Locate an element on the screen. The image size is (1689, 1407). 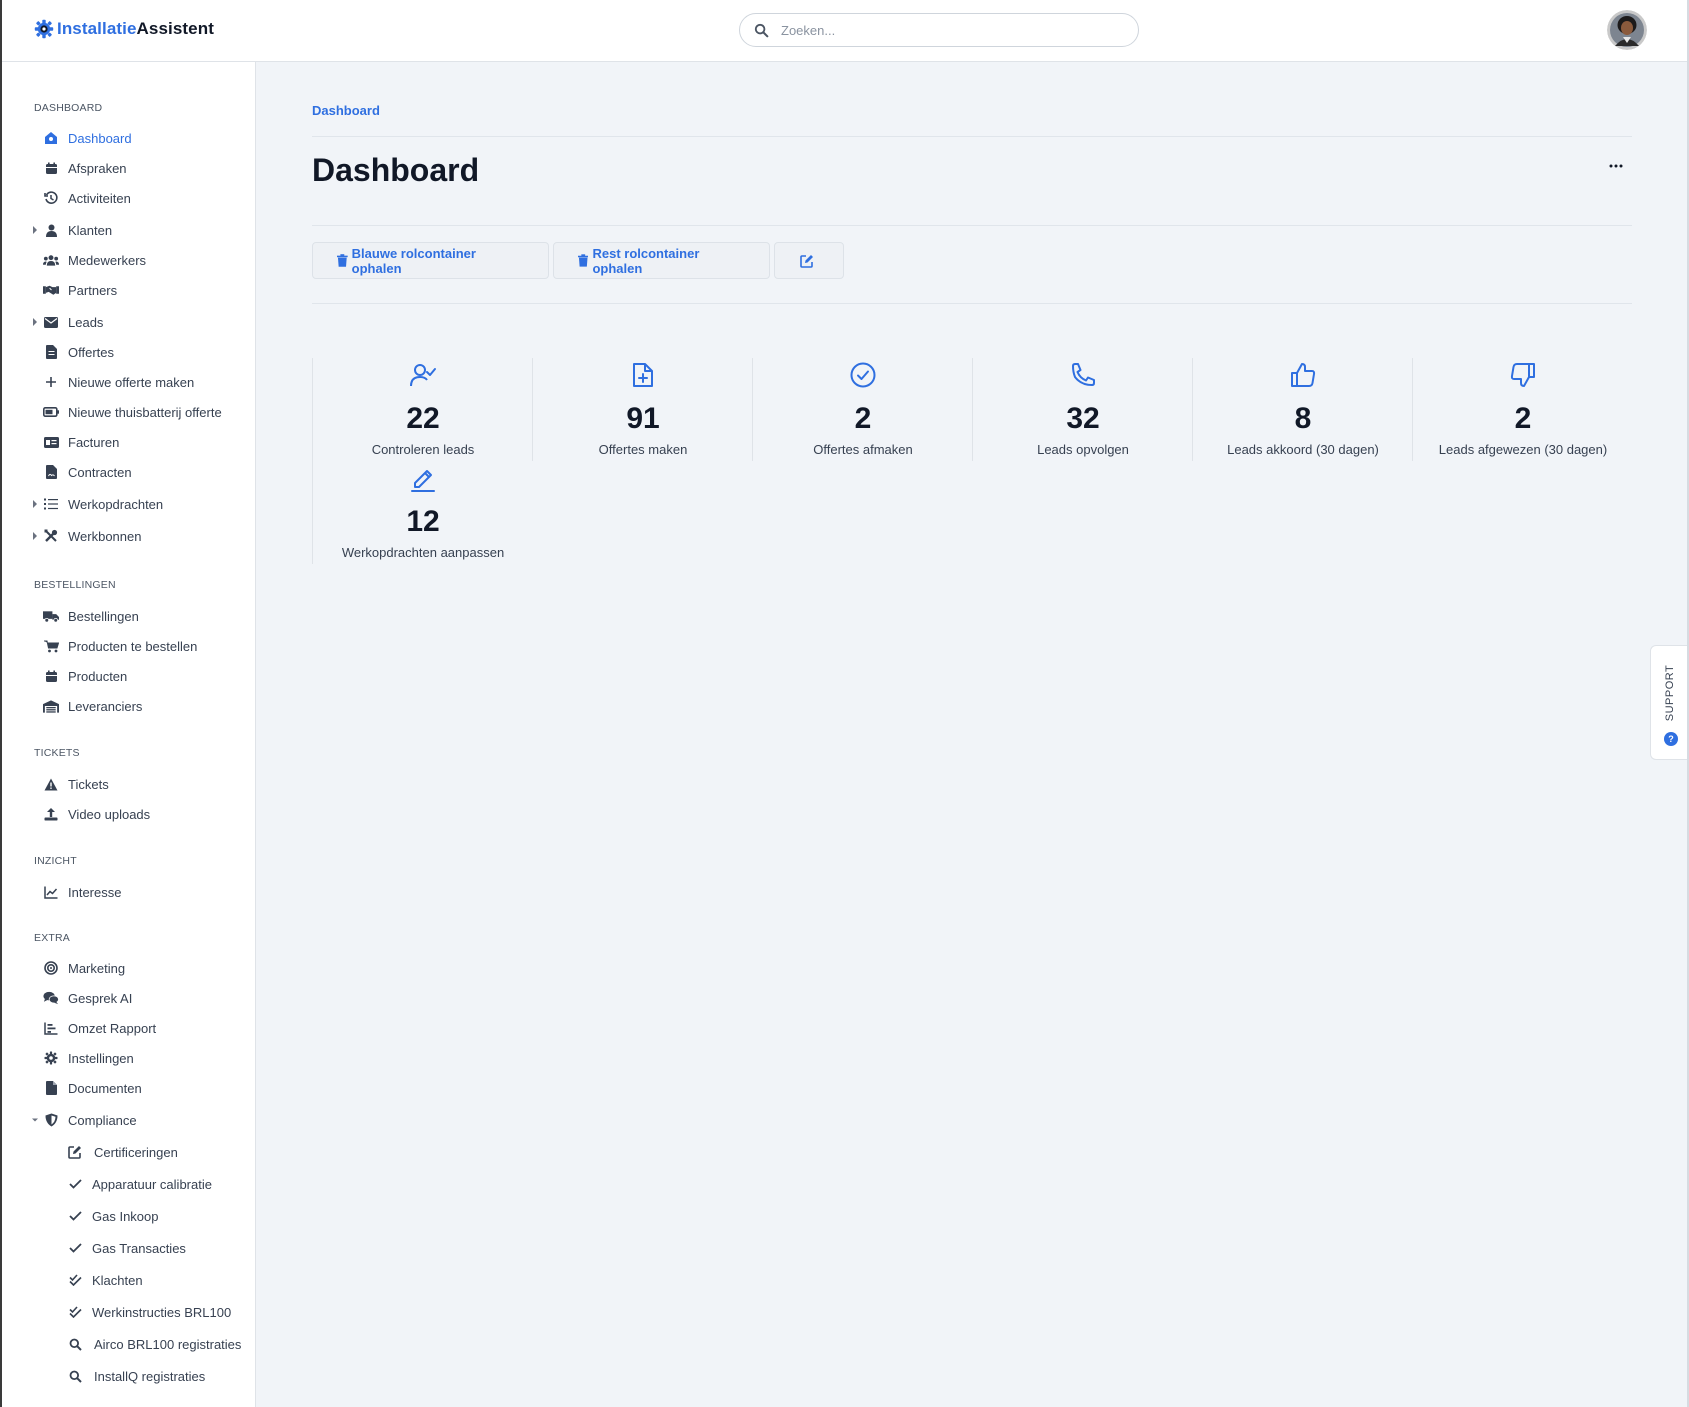
support-label: SUPPORT is located at coordinates (1670, 693).